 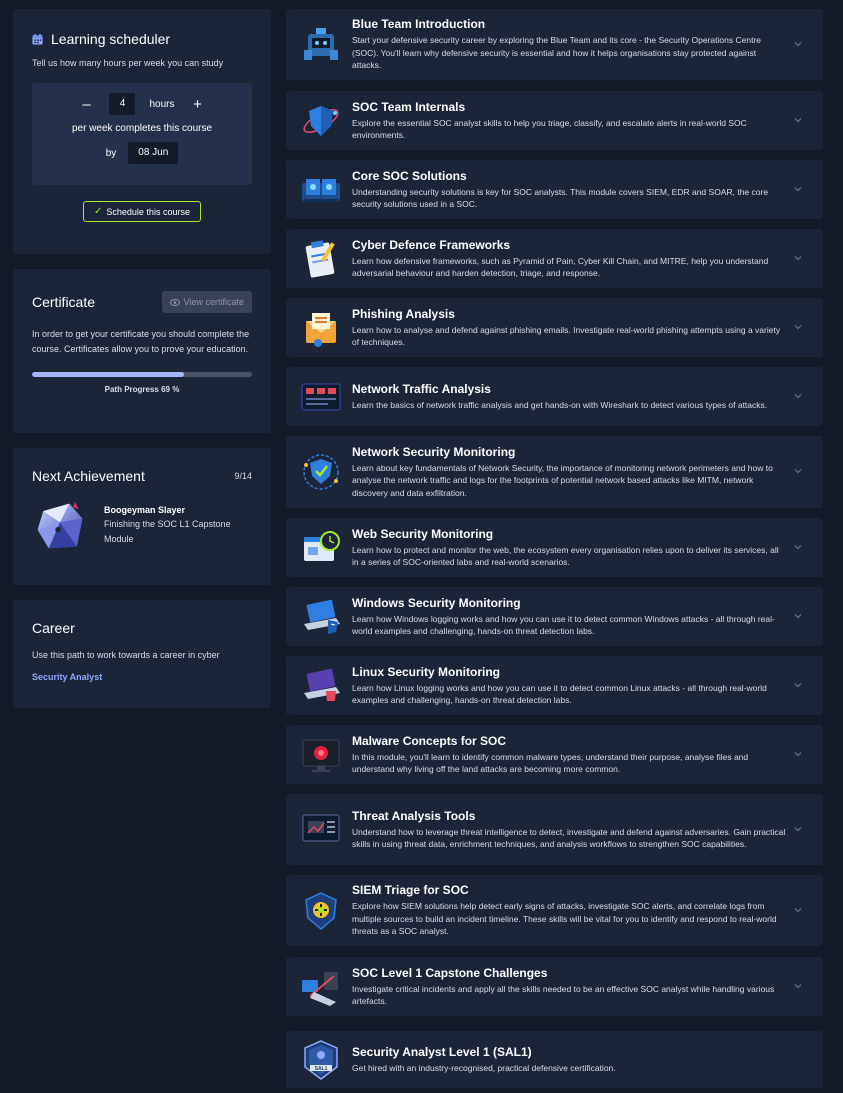 I want to click on per-week-label: per week completes this course, so click(x=142, y=128).